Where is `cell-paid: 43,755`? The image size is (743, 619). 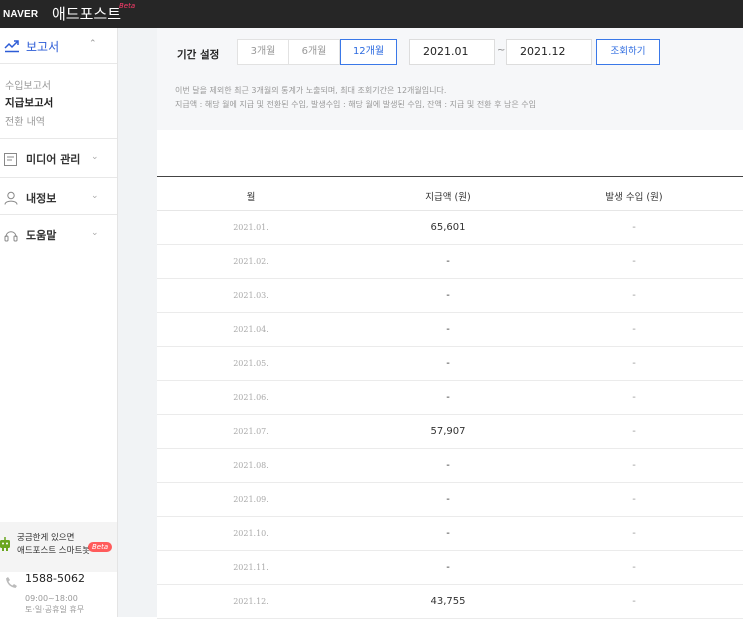 cell-paid: 43,755 is located at coordinates (448, 601).